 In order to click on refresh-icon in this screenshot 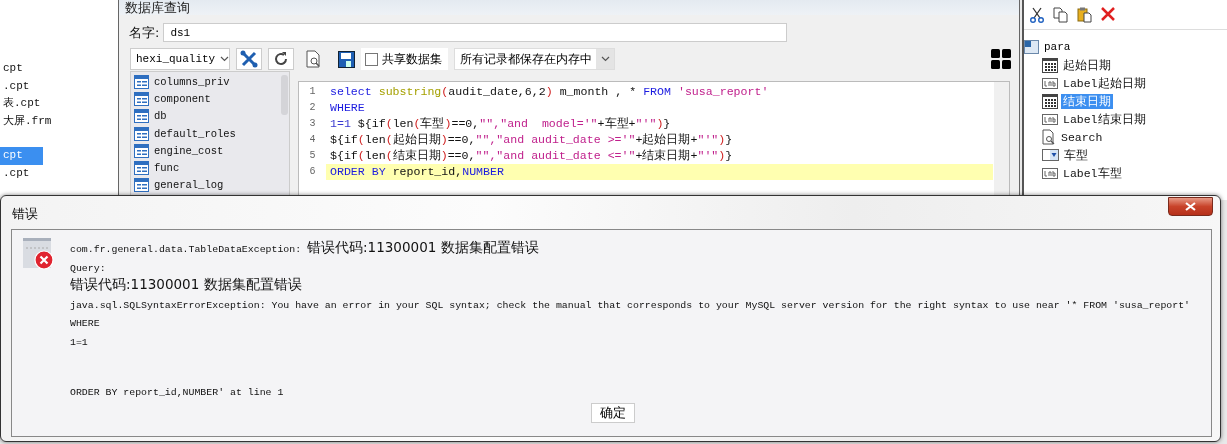, I will do `click(281, 59)`.